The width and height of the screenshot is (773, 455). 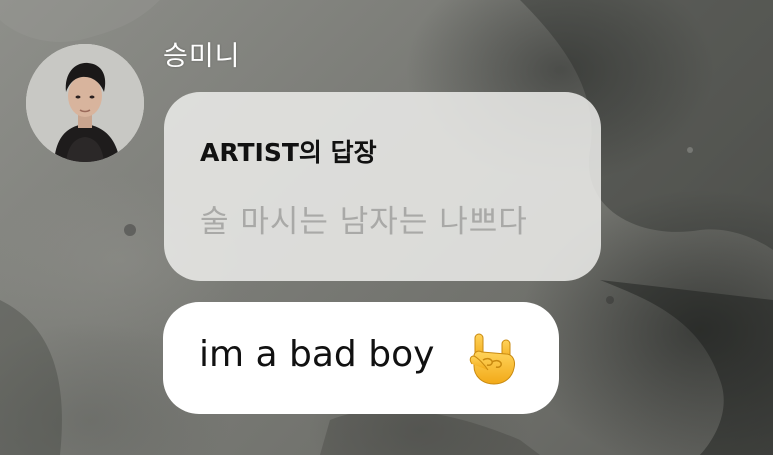 I want to click on avatar, so click(x=85, y=103).